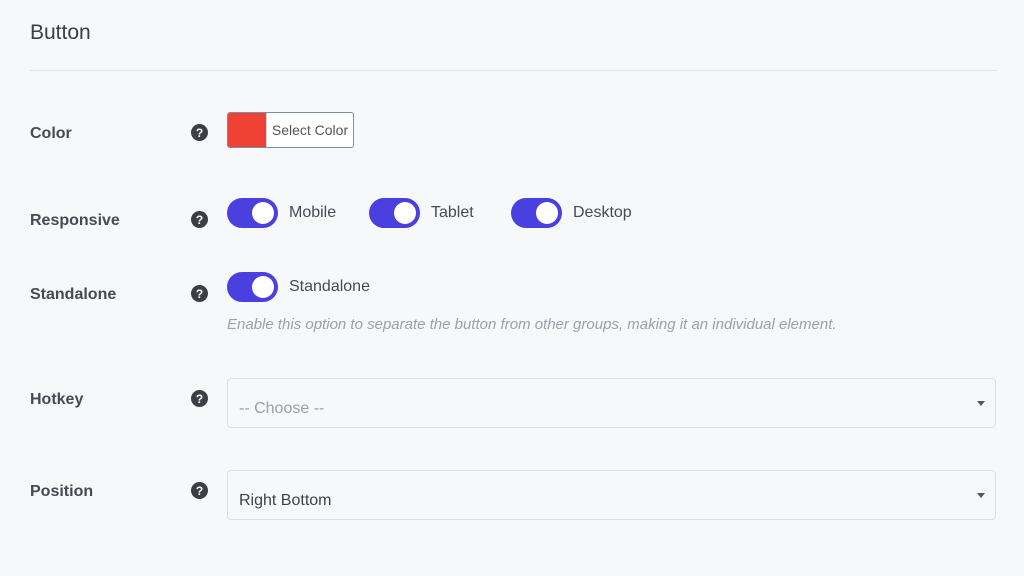 The image size is (1024, 576). Describe the element at coordinates (329, 286) in the screenshot. I see `toggle-standalone-label: Standalone` at that location.